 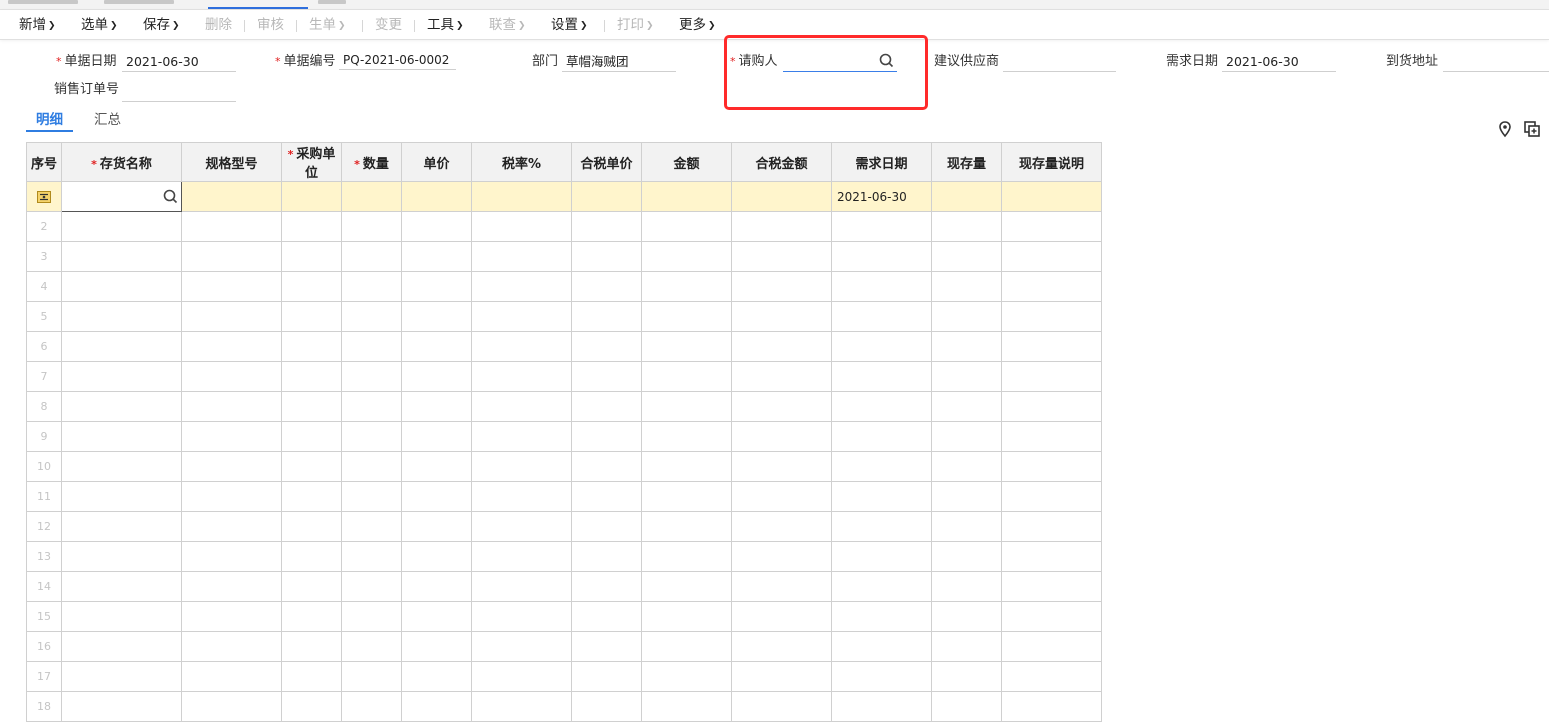 I want to click on table-row: 11, so click(x=564, y=496).